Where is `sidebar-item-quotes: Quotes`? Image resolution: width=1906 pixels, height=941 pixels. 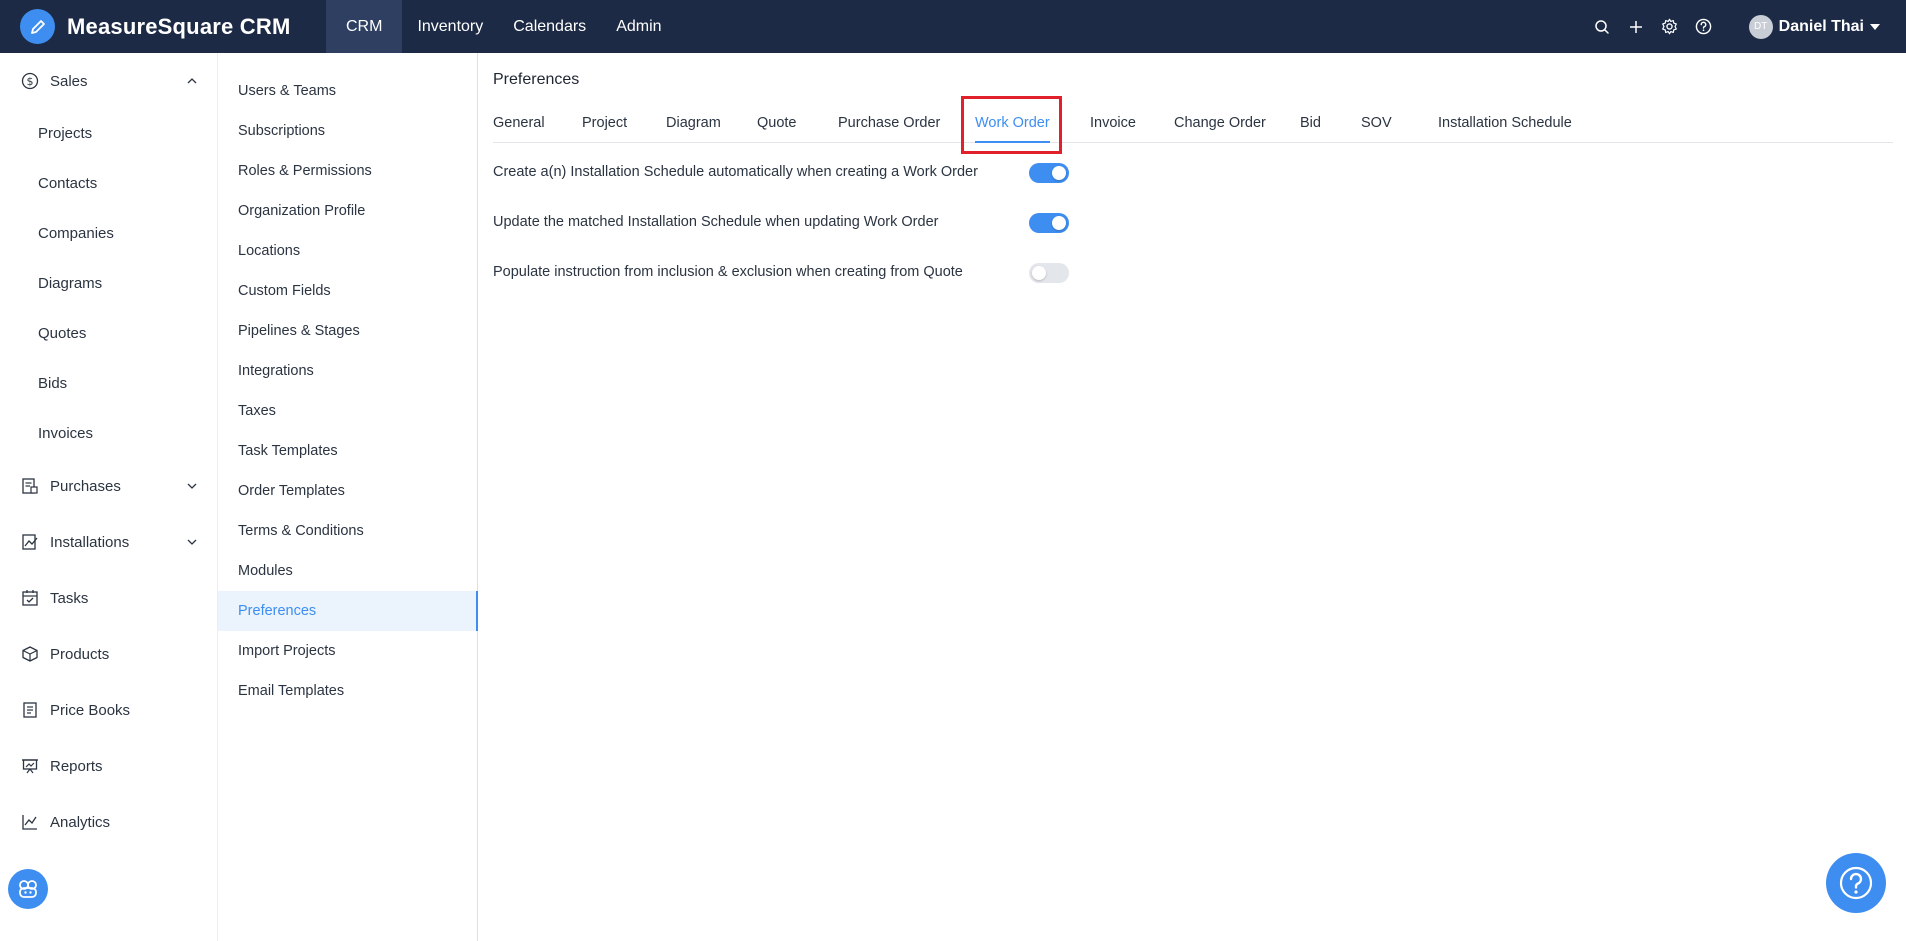 sidebar-item-quotes: Quotes is located at coordinates (109, 333).